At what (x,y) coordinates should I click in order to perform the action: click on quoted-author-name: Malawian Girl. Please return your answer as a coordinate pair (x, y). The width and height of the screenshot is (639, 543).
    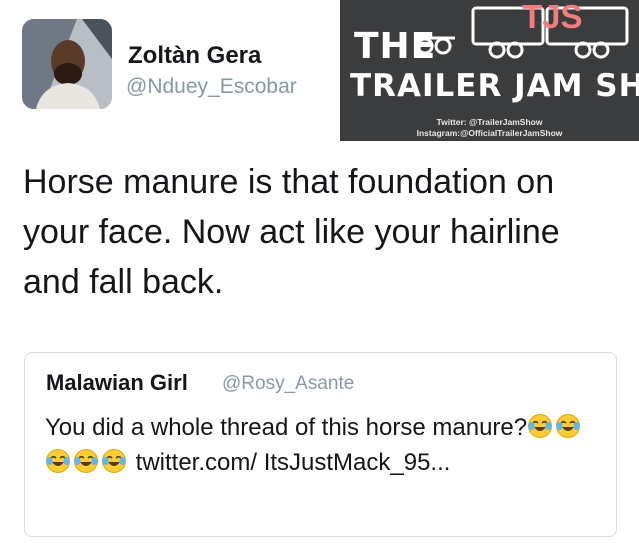
    Looking at the image, I should click on (117, 383).